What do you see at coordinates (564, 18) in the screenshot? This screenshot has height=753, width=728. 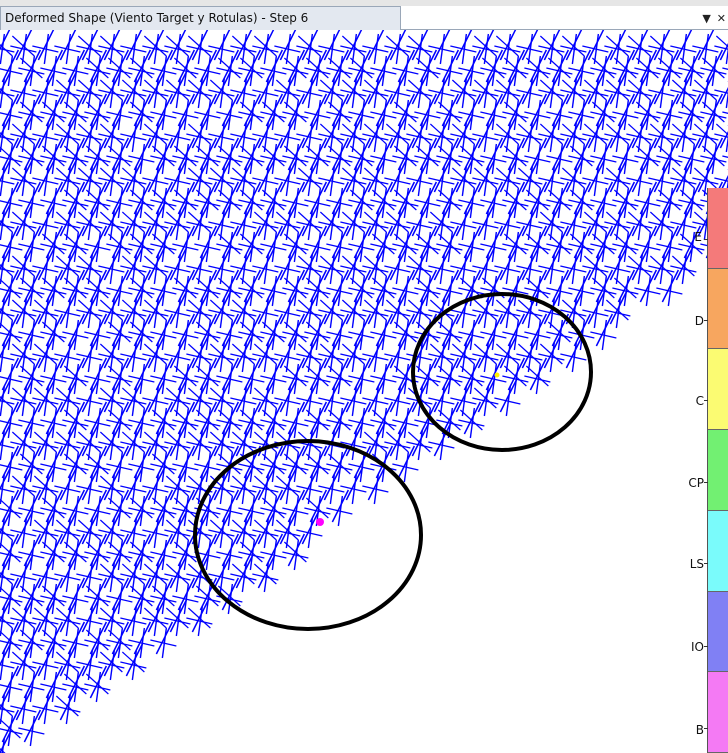 I see `tab-bar` at bounding box center [564, 18].